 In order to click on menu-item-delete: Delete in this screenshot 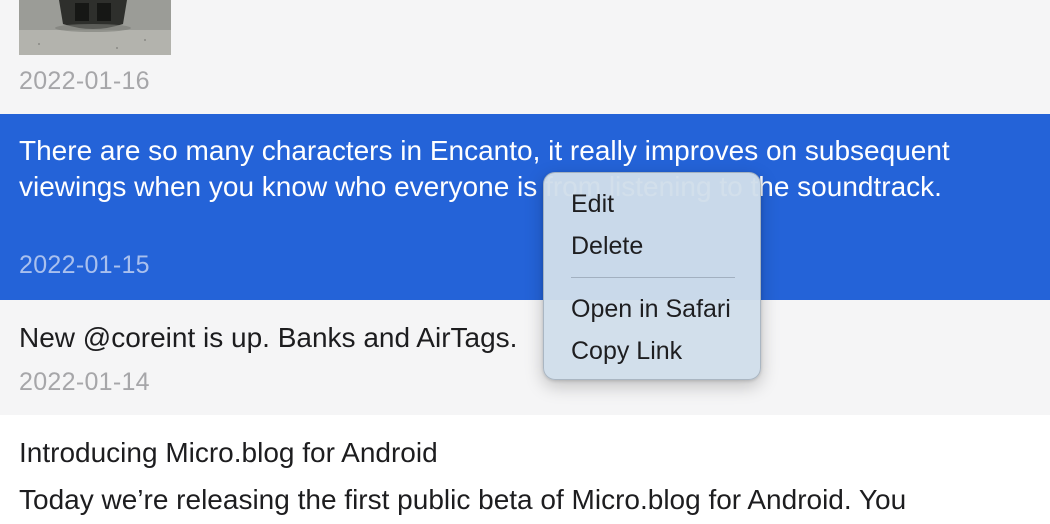, I will do `click(607, 246)`.